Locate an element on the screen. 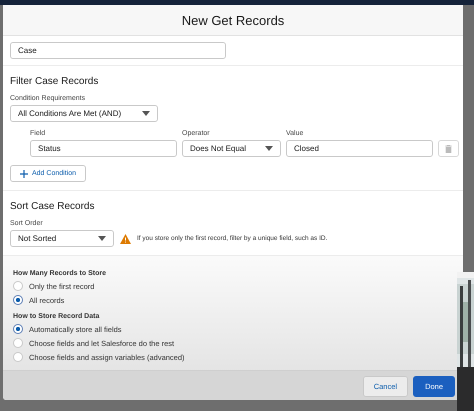  sort-order-dropdown: Not Sorted is located at coordinates (62, 238).